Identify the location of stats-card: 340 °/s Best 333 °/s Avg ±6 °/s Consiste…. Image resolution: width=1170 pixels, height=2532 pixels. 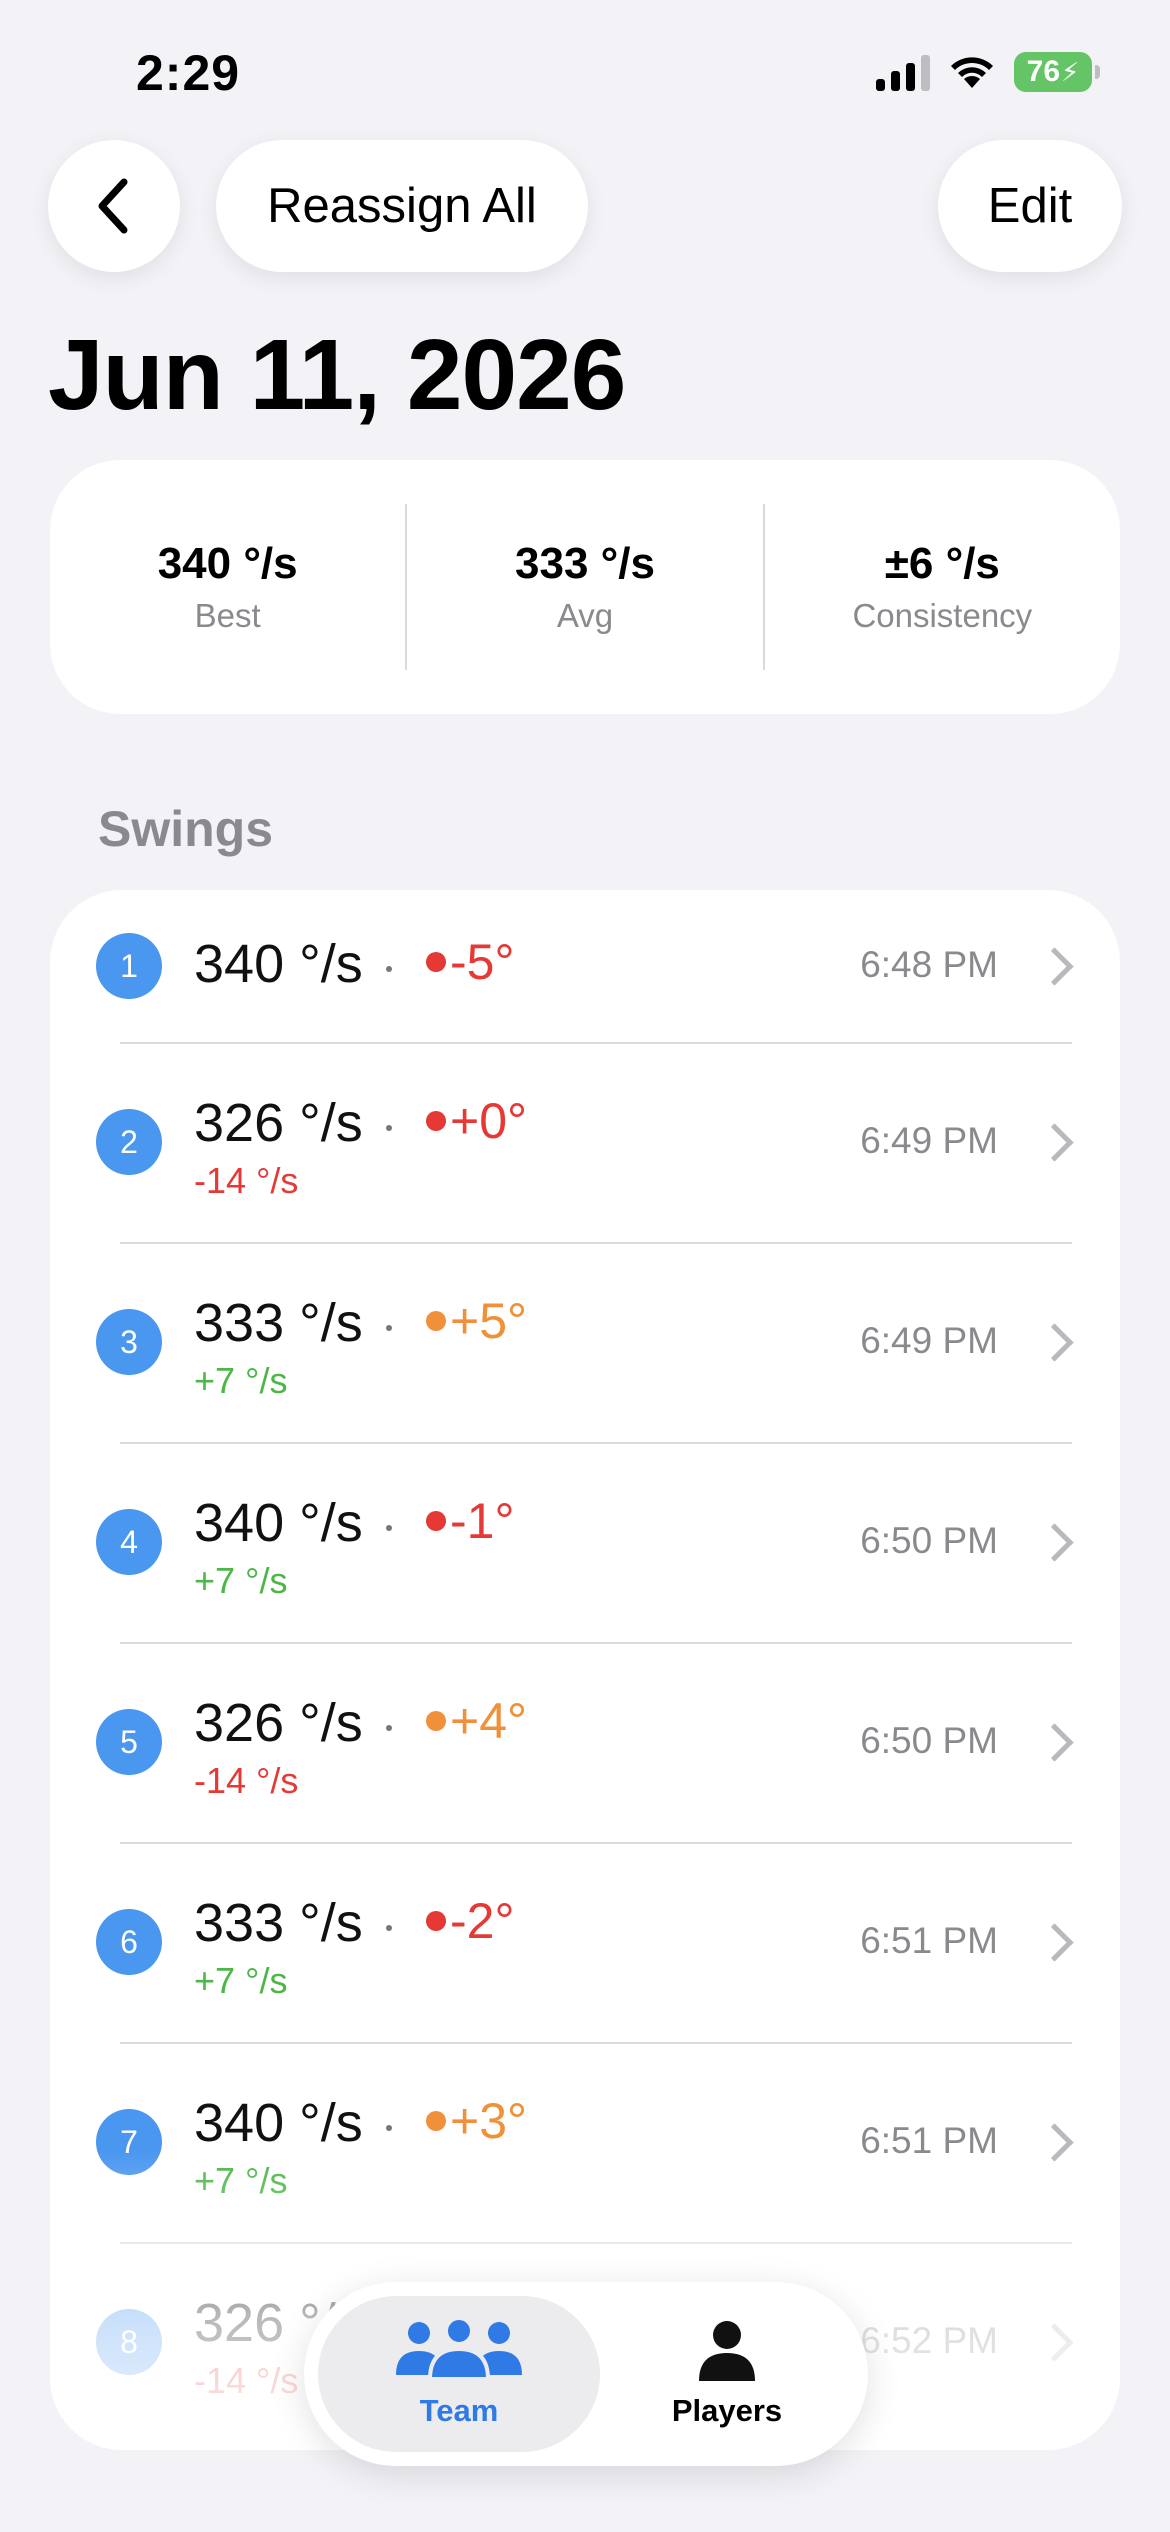
(585, 587).